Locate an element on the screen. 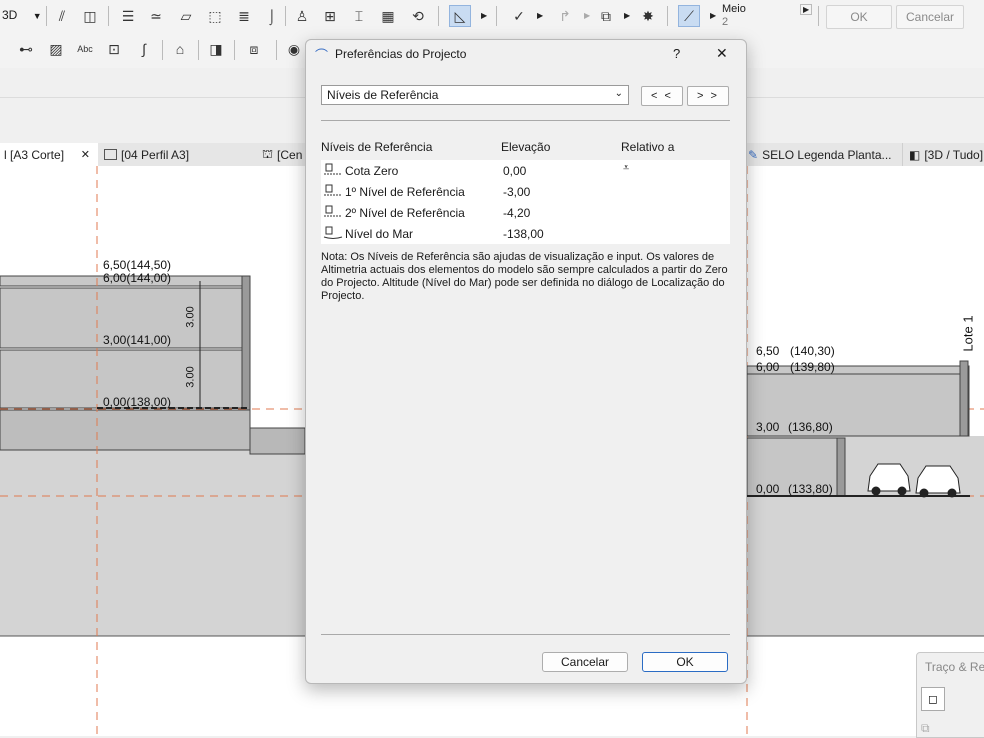 This screenshot has height=738, width=984. app-icon: ⌒ is located at coordinates (322, 55).